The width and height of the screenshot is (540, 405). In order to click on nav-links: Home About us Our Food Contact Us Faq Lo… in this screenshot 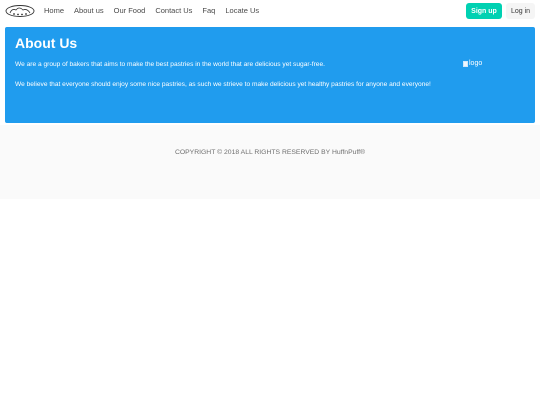, I will do `click(156, 10)`.